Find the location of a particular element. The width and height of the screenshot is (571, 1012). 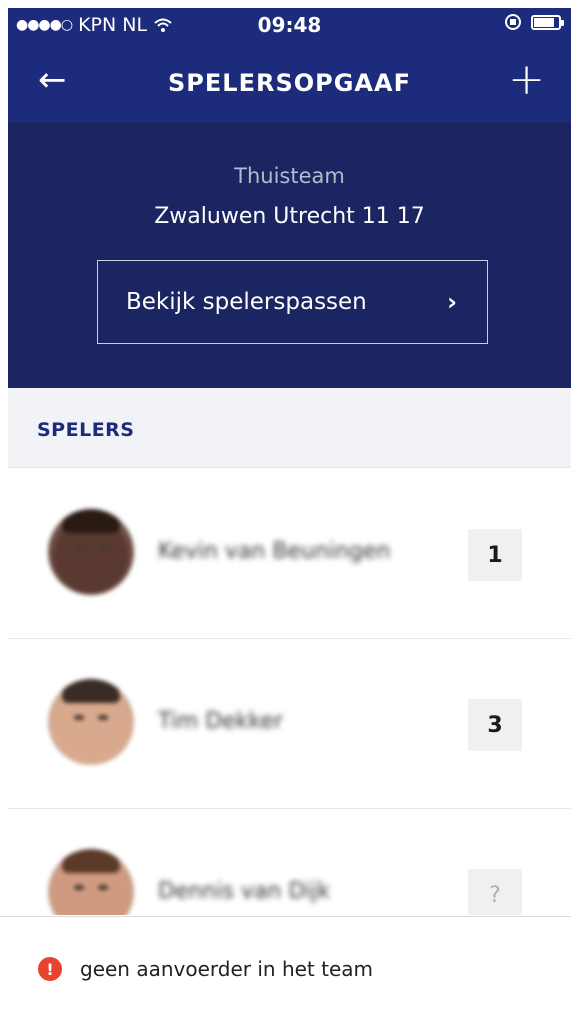

player-name: Dennis van Dijk is located at coordinates (244, 891).